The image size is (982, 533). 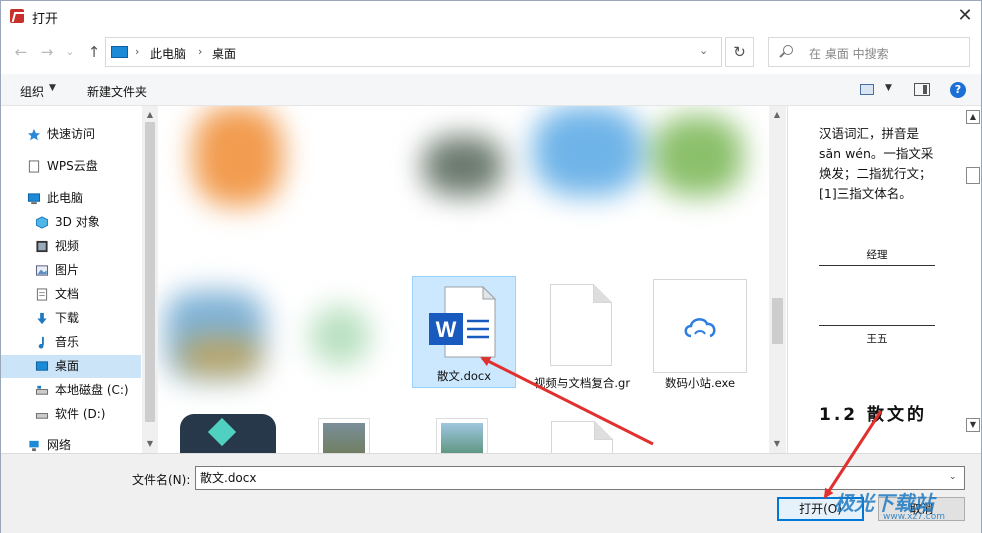 I want to click on desktop-icon, so click(x=42, y=366).